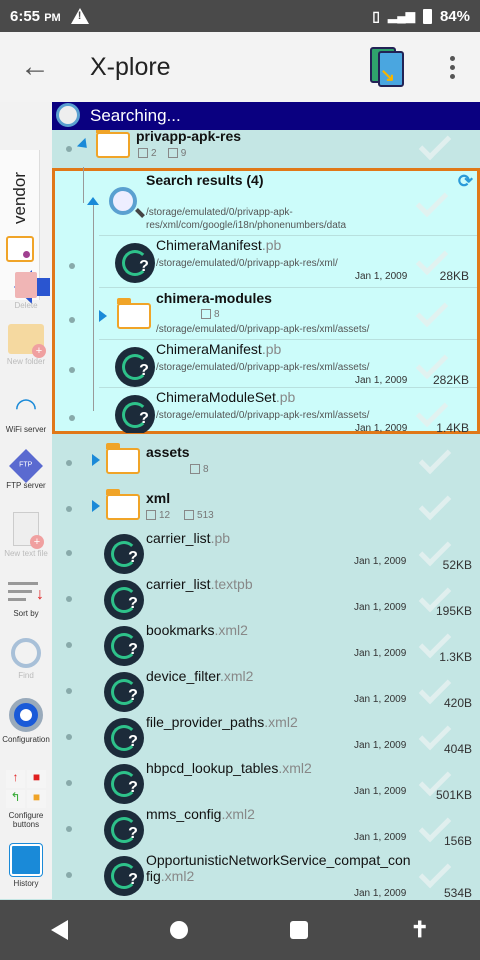  I want to click on list-item: device_filter.xml2 Jan 1, 2009 420B, so click(266, 691).